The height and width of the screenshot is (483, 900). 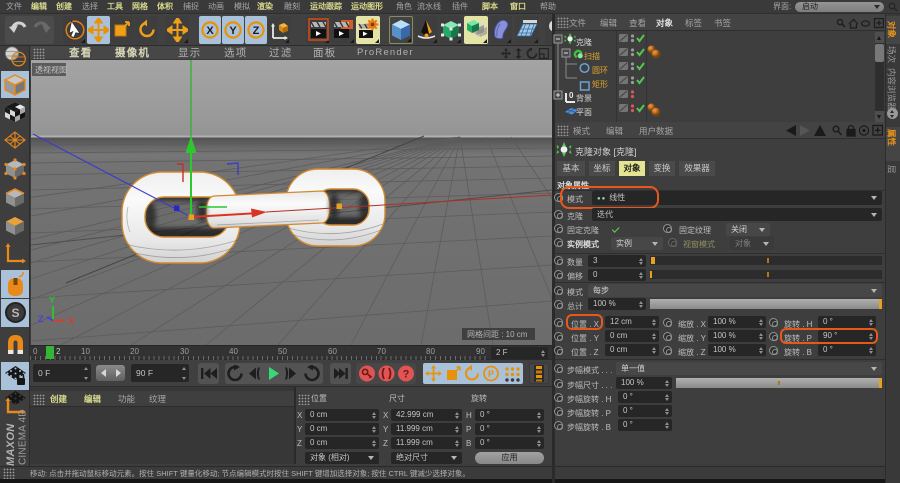 I want to click on svg-text: 场次, so click(x=892, y=55).